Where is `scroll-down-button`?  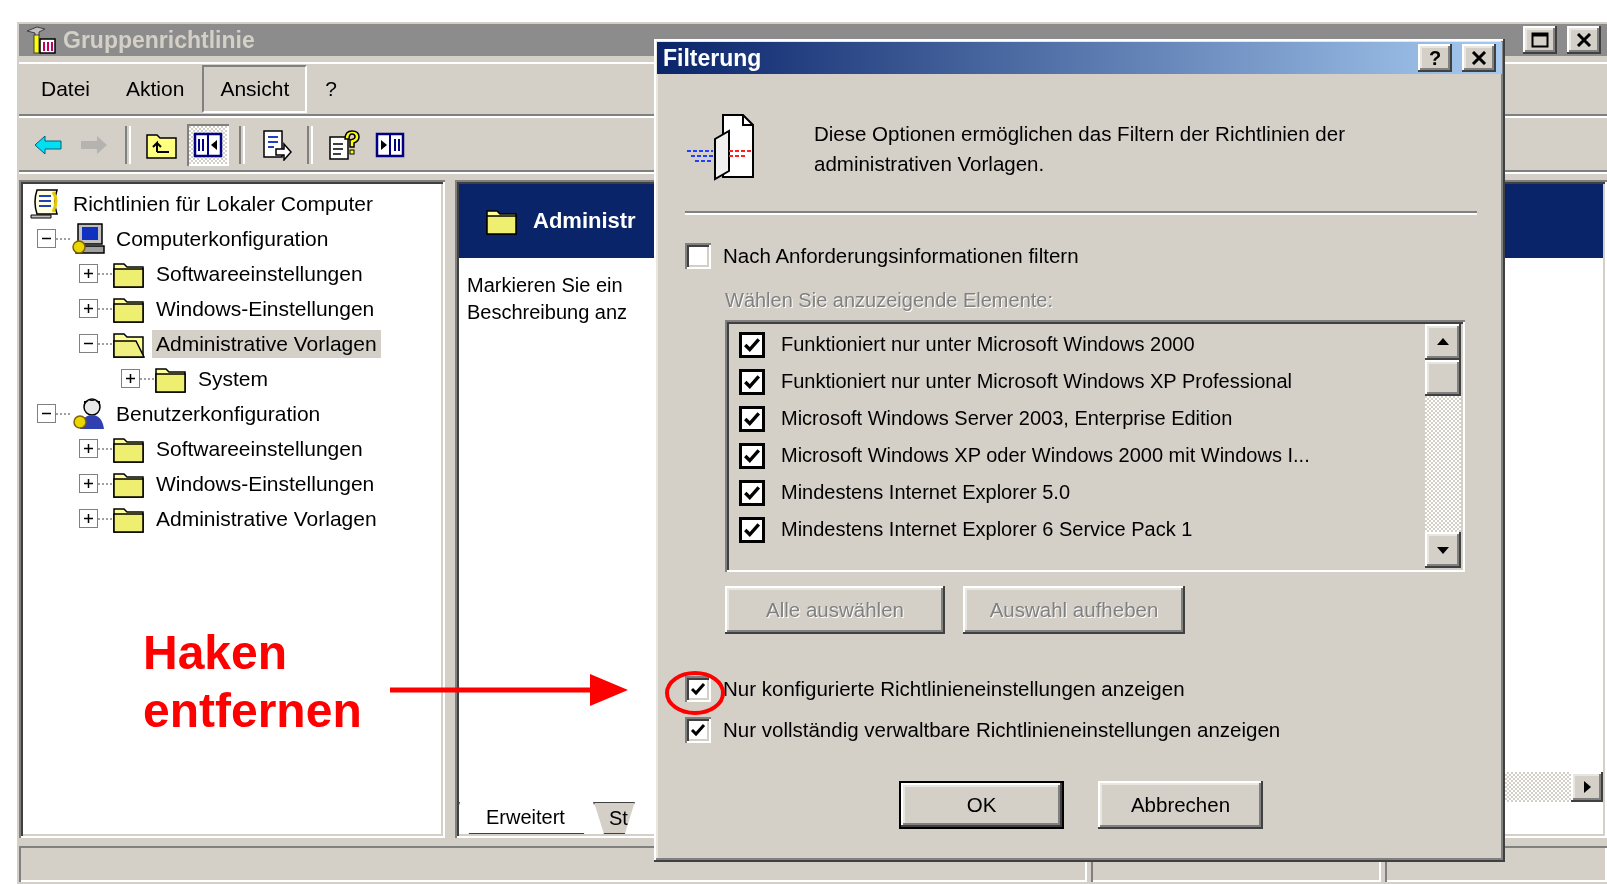
scroll-down-button is located at coordinates (1443, 550).